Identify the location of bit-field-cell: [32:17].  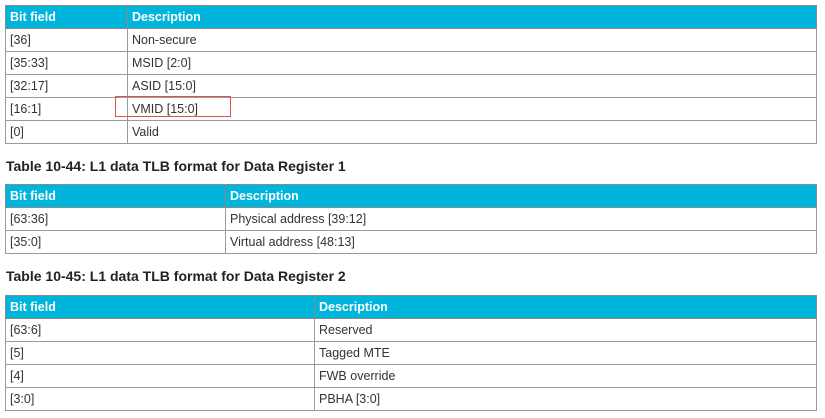
(66, 86).